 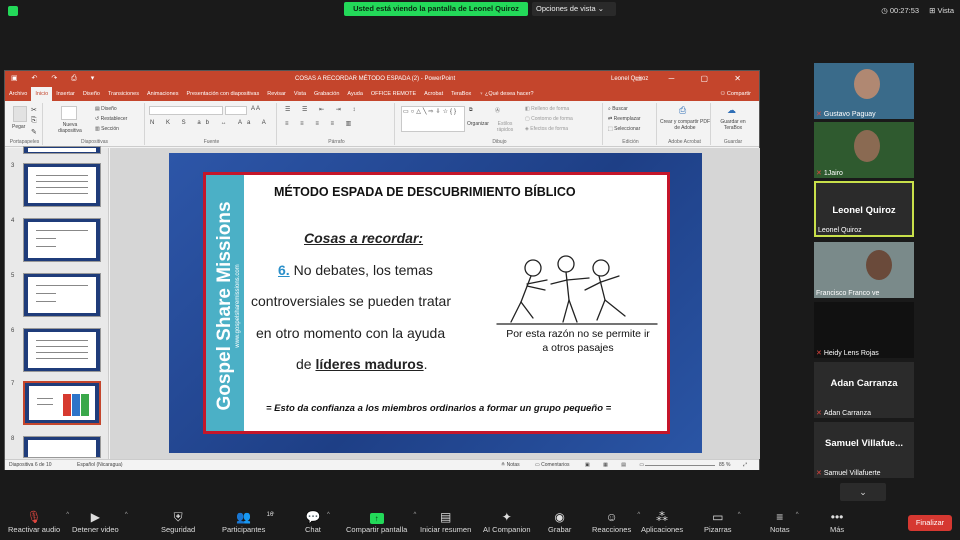 What do you see at coordinates (847, 413) in the screenshot?
I see `participant-name-text: Adan Carranza` at bounding box center [847, 413].